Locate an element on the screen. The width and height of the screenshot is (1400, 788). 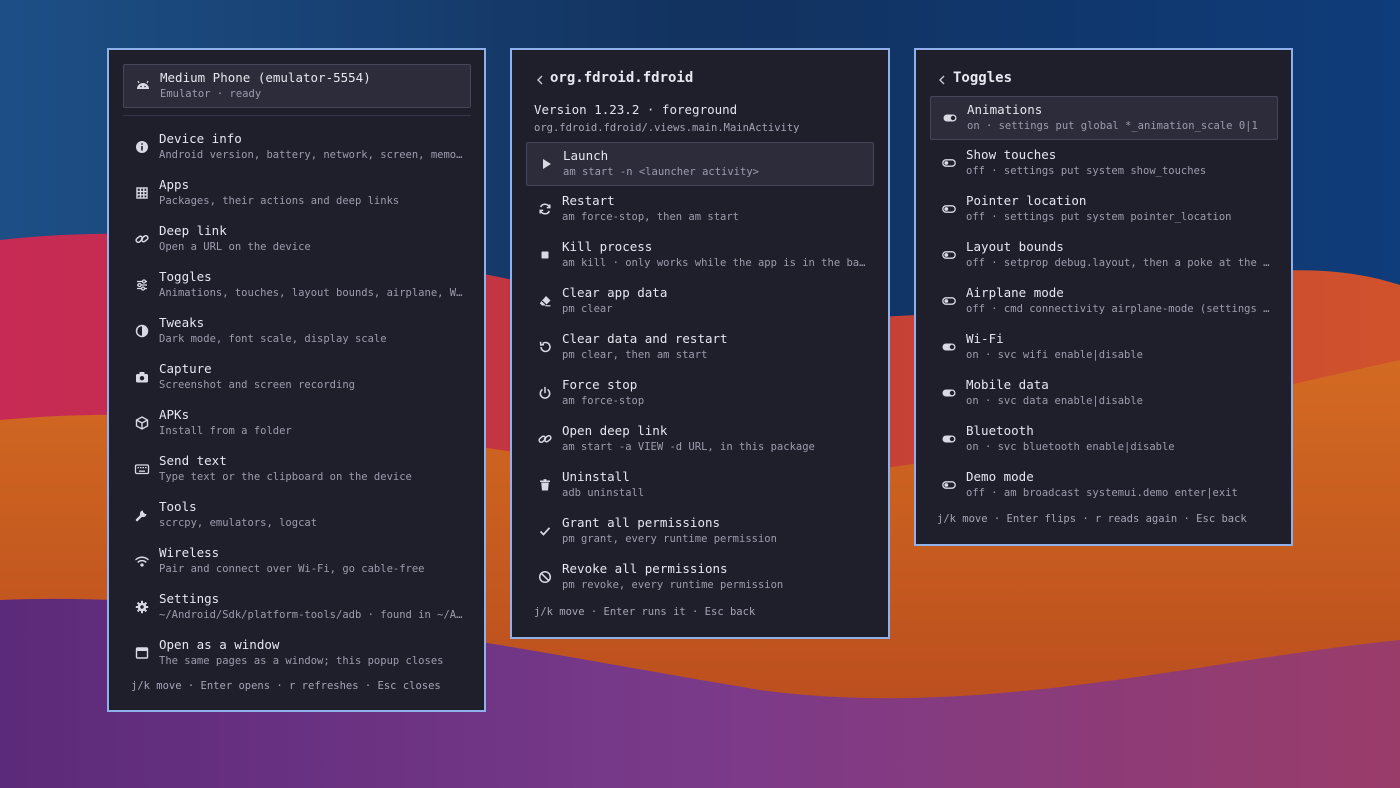
action-title: Clear data and restart is located at coordinates (645, 338).